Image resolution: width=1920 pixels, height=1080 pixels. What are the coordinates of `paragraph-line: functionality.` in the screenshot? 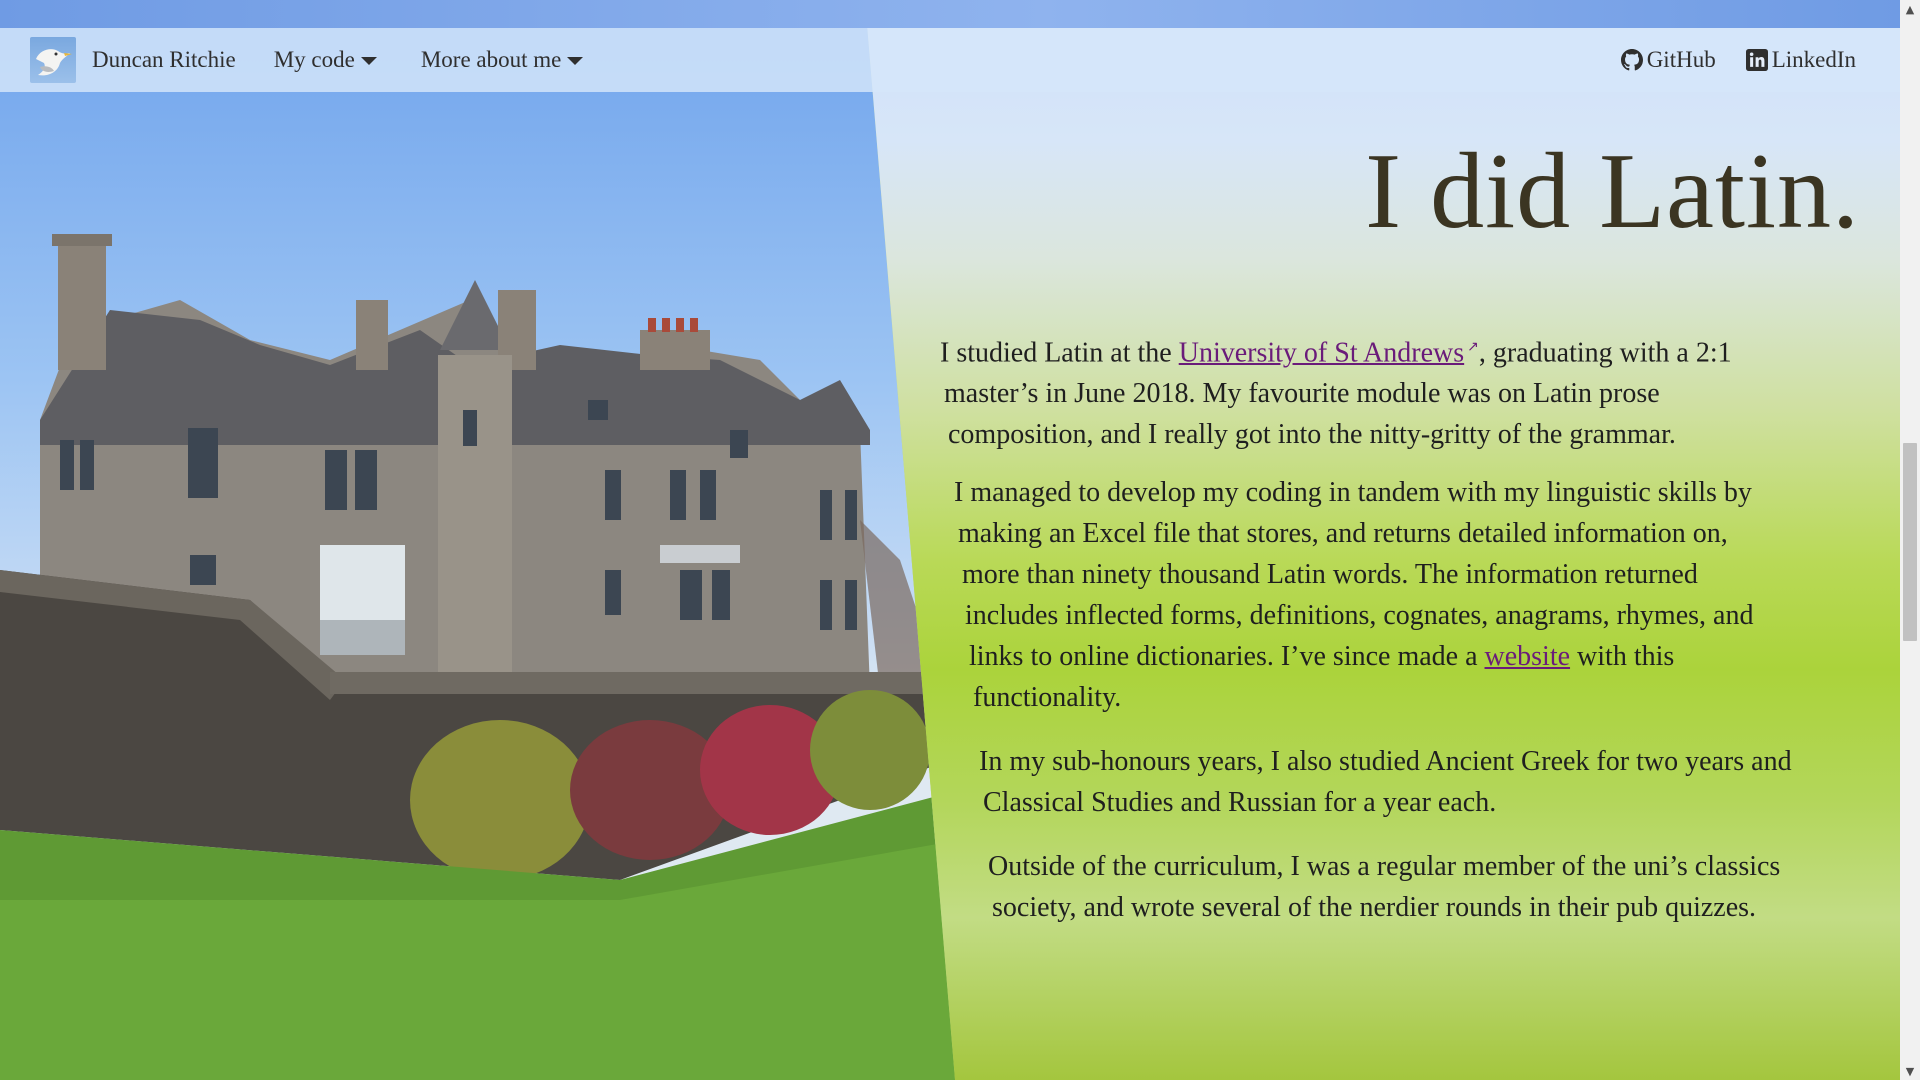 It's located at (1047, 697).